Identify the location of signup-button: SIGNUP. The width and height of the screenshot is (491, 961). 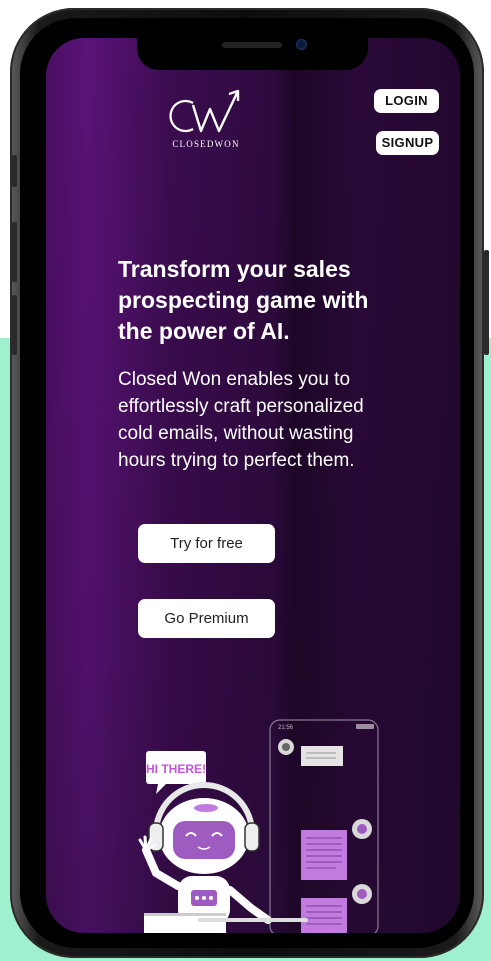
(407, 143).